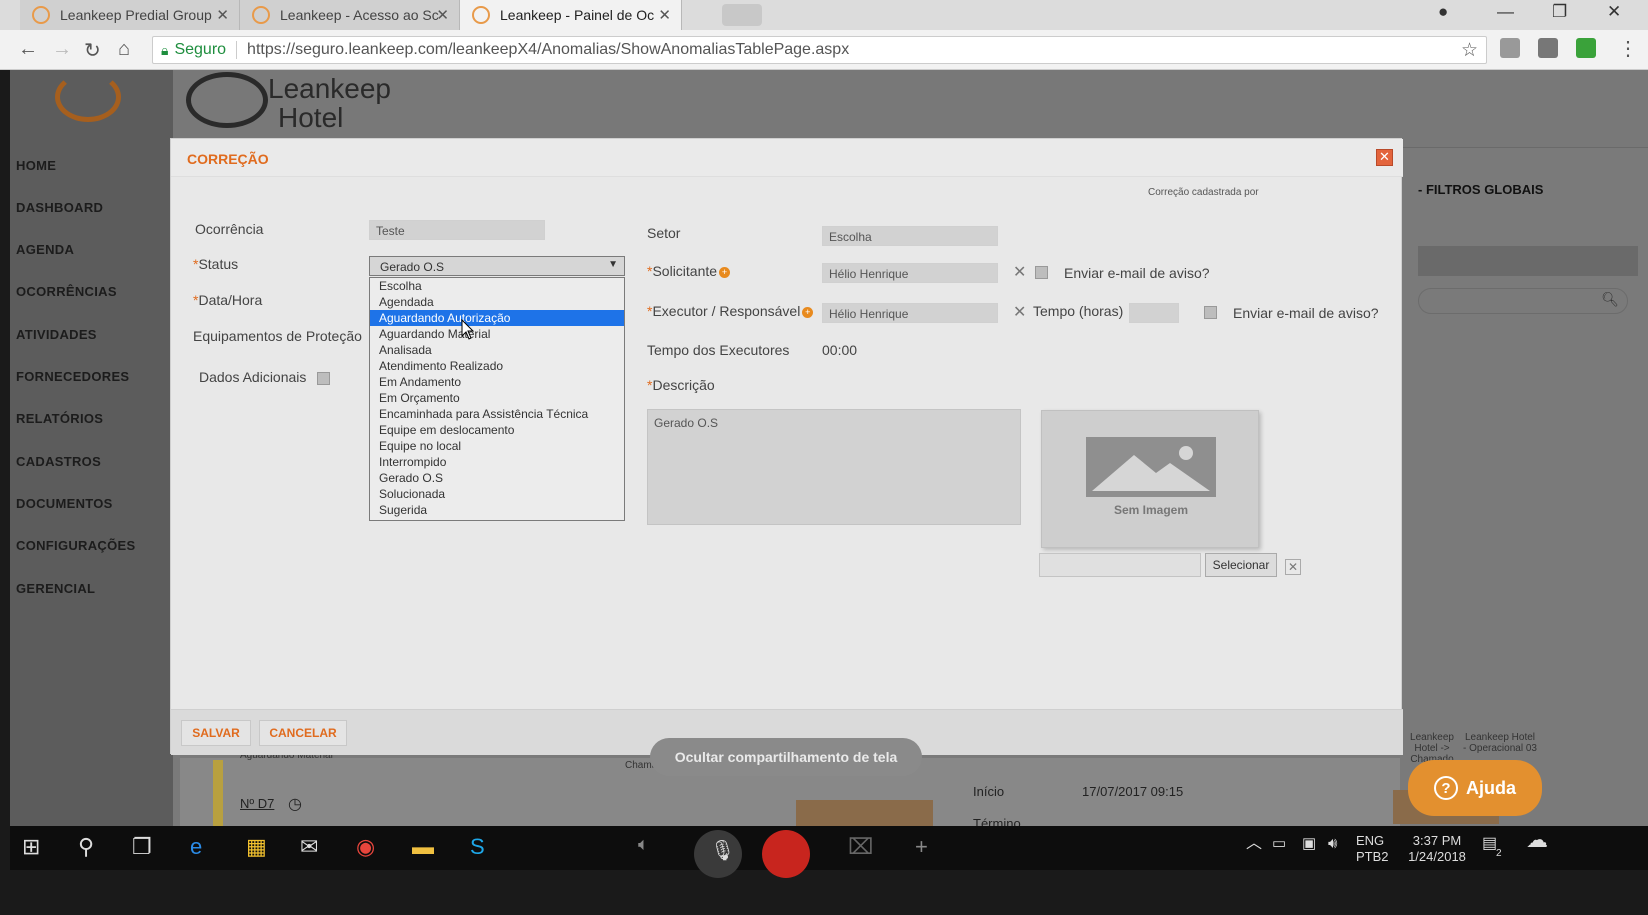  Describe the element at coordinates (124, 49) in the screenshot. I see `home-icon: ⌂` at that location.